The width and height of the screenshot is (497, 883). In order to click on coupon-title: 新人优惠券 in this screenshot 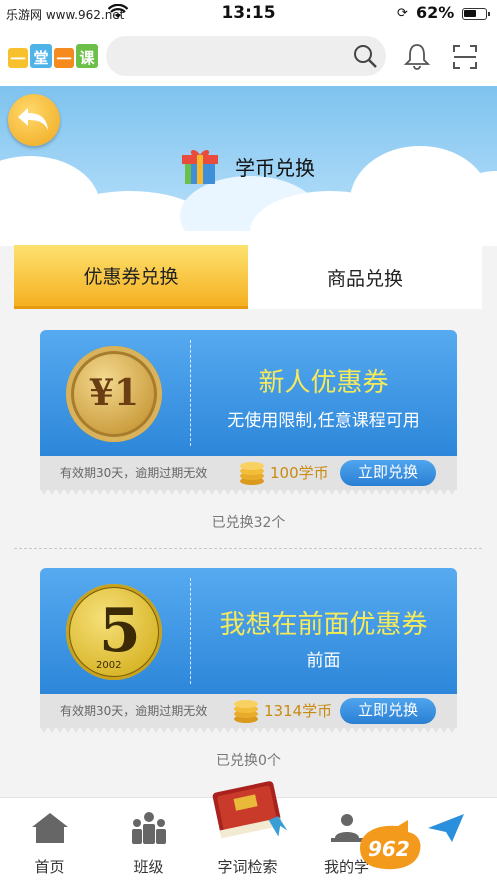, I will do `click(323, 383)`.